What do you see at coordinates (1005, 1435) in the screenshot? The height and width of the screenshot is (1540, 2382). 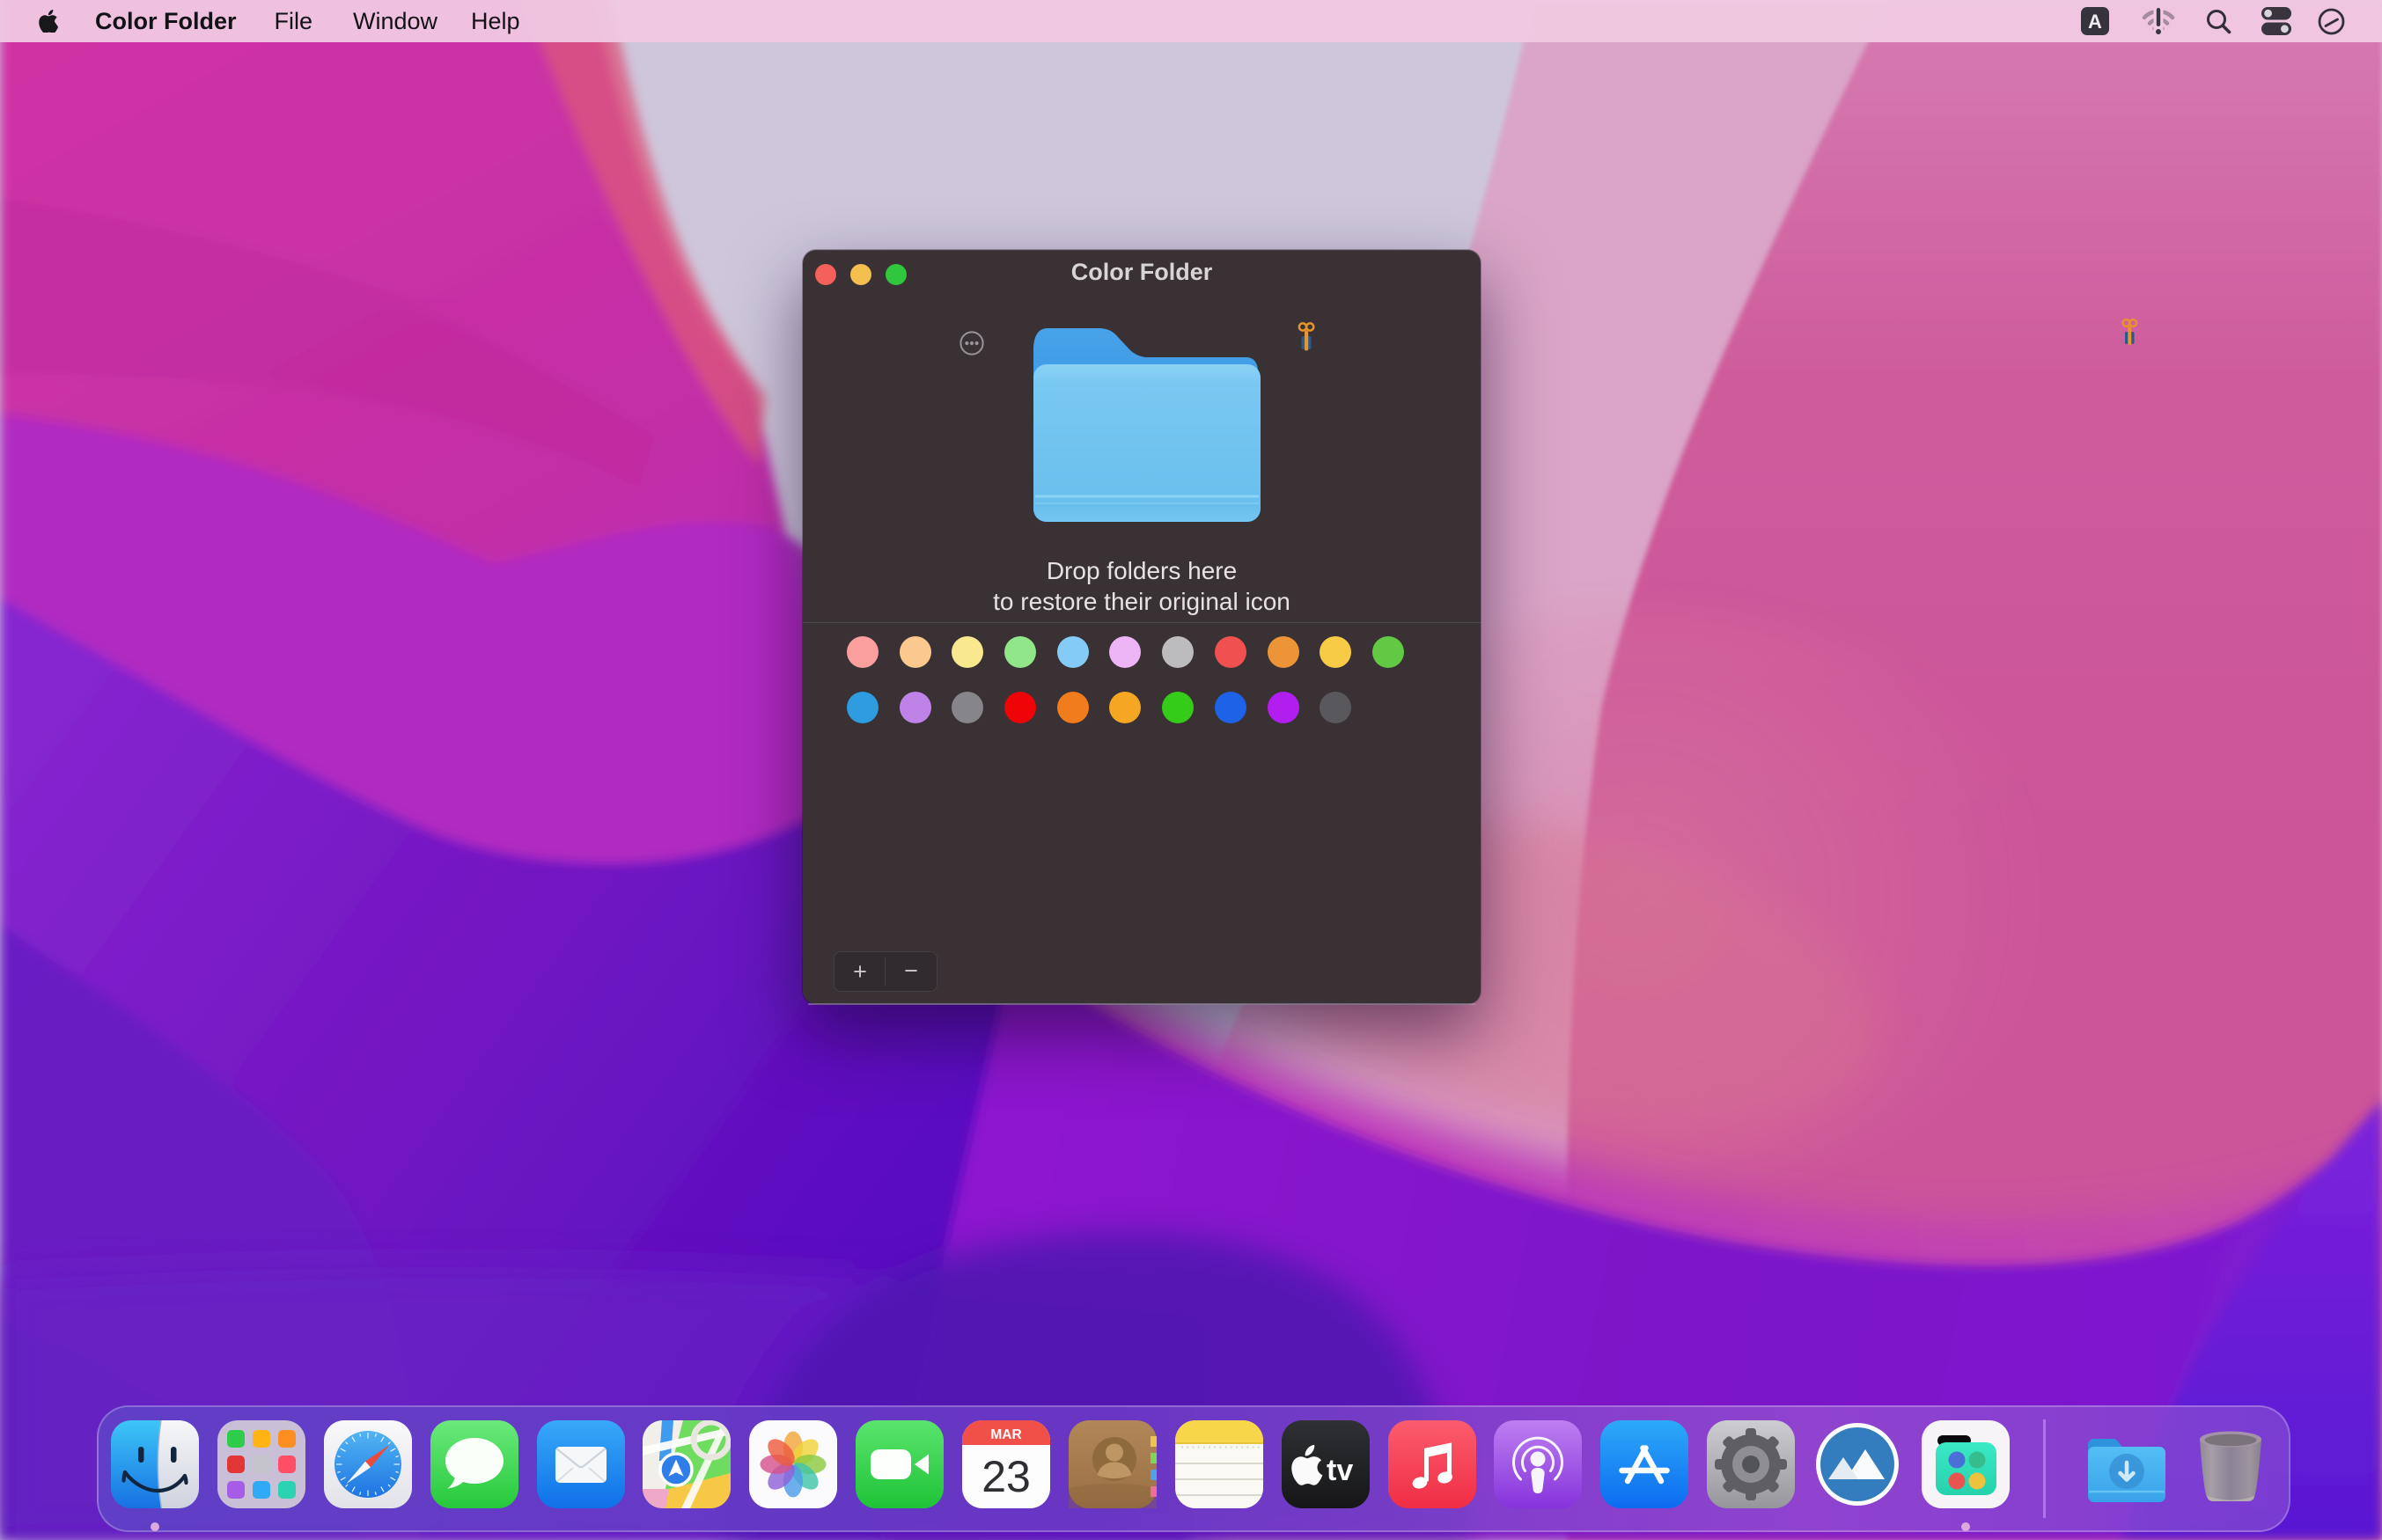 I see `svg-text: MAR` at bounding box center [1005, 1435].